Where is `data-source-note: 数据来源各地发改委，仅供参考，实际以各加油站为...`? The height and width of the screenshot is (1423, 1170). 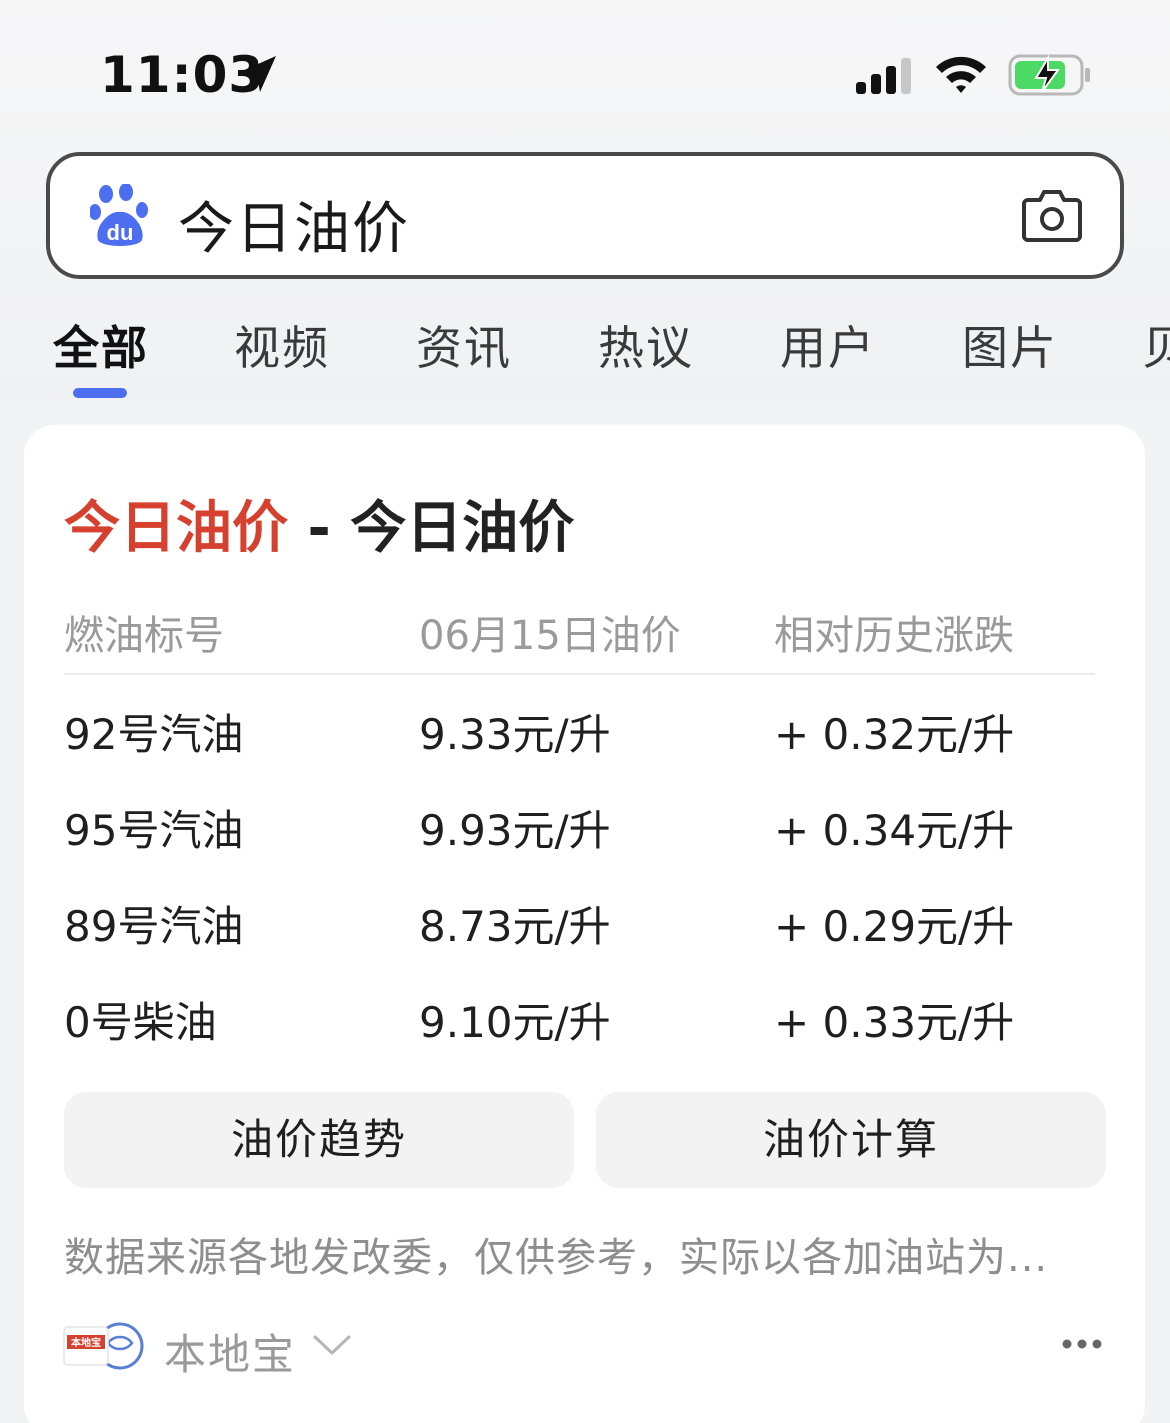
data-source-note: 数据来源各地发改委，仅供参考，实际以各加油站为... is located at coordinates (556, 1258).